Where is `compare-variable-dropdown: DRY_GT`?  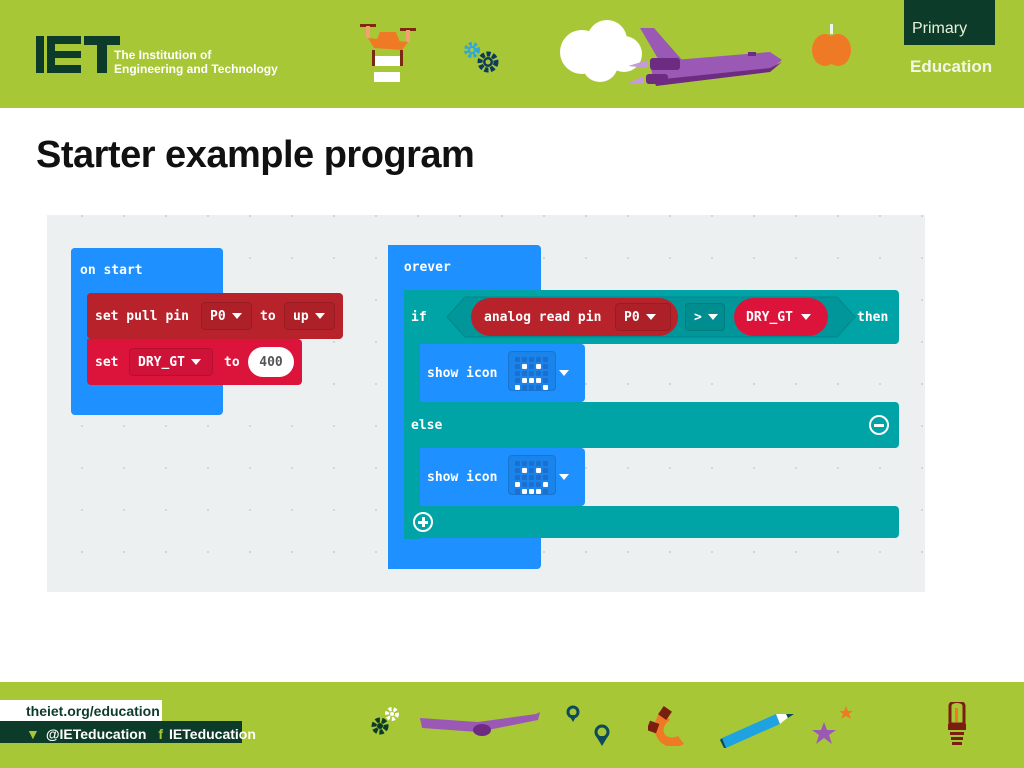 compare-variable-dropdown: DRY_GT is located at coordinates (781, 317).